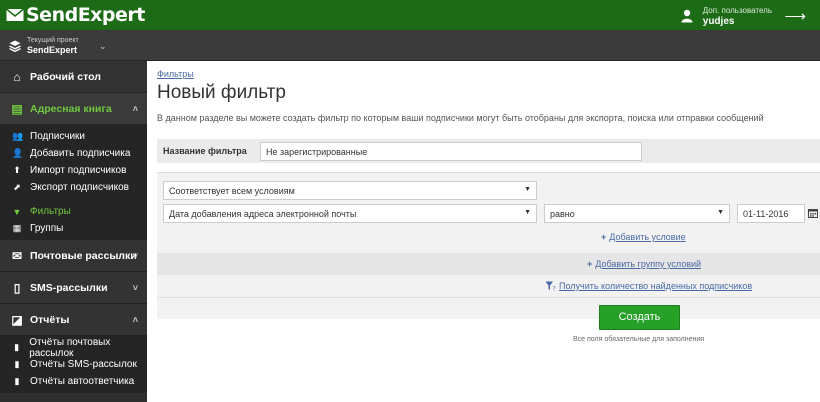  Describe the element at coordinates (410, 45) in the screenshot. I see `project-bar: Текущий проект SendExpert ⌄` at that location.